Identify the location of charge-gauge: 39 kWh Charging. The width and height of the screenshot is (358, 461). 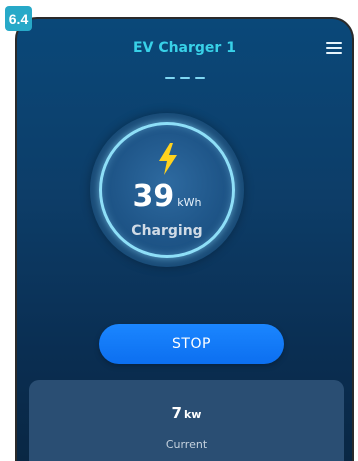
(167, 190).